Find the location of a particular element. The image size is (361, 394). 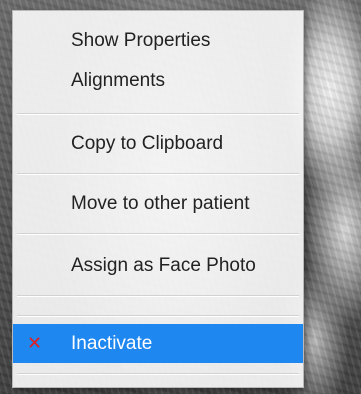

menu-item-label: Assign as Face Photo is located at coordinates (163, 265).